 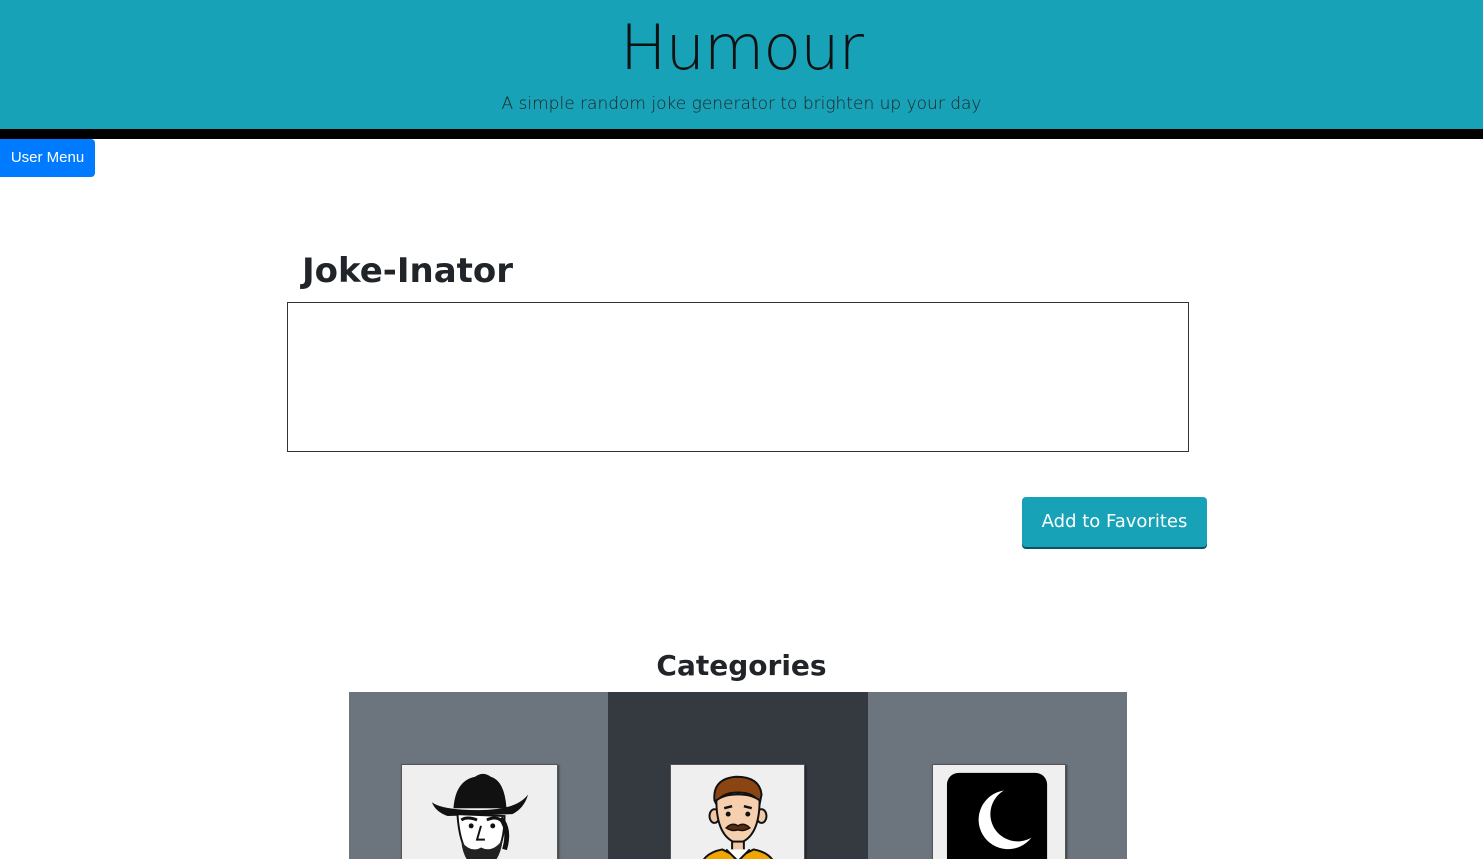 What do you see at coordinates (738, 817) in the screenshot?
I see `mustache-man-icon` at bounding box center [738, 817].